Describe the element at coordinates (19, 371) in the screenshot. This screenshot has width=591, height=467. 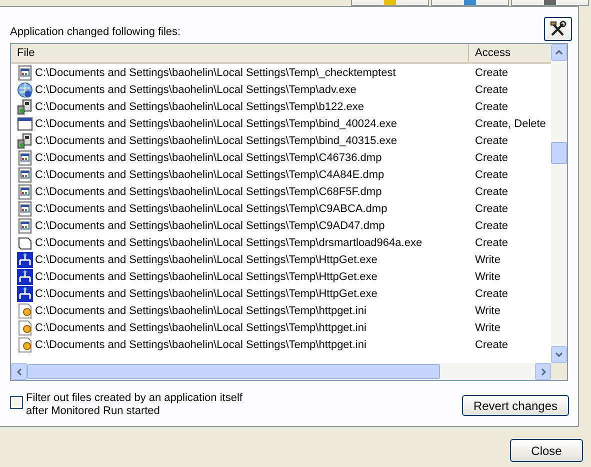
I see `scroll-left-button` at that location.